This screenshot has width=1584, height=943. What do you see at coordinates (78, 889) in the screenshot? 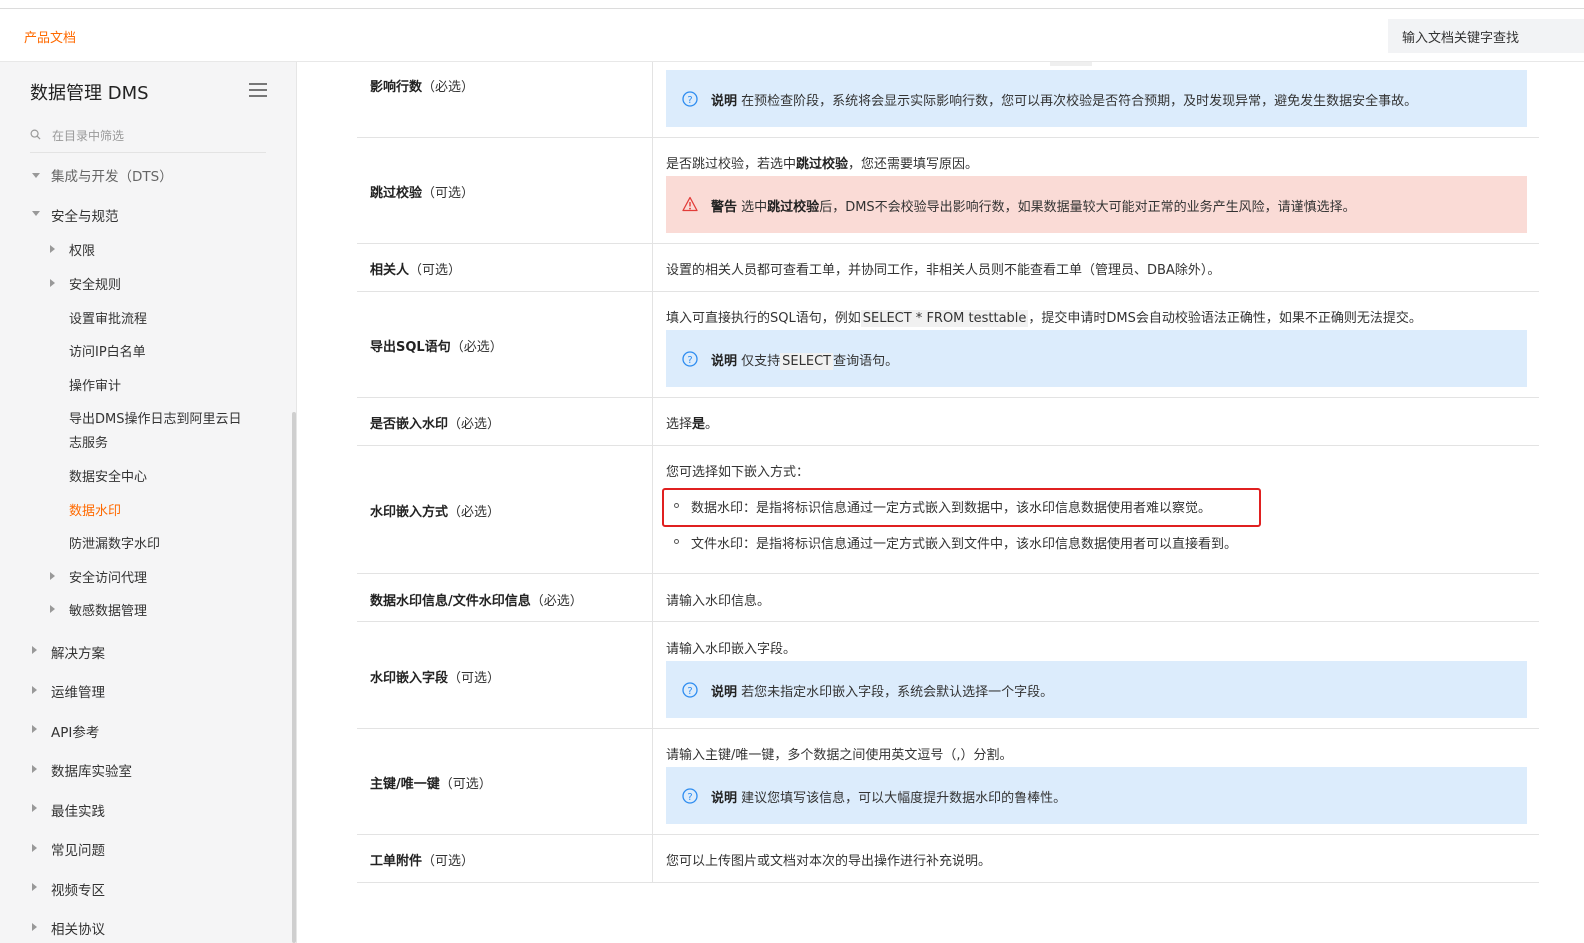
I see `sidebar-item-videos: 视频专区` at bounding box center [78, 889].